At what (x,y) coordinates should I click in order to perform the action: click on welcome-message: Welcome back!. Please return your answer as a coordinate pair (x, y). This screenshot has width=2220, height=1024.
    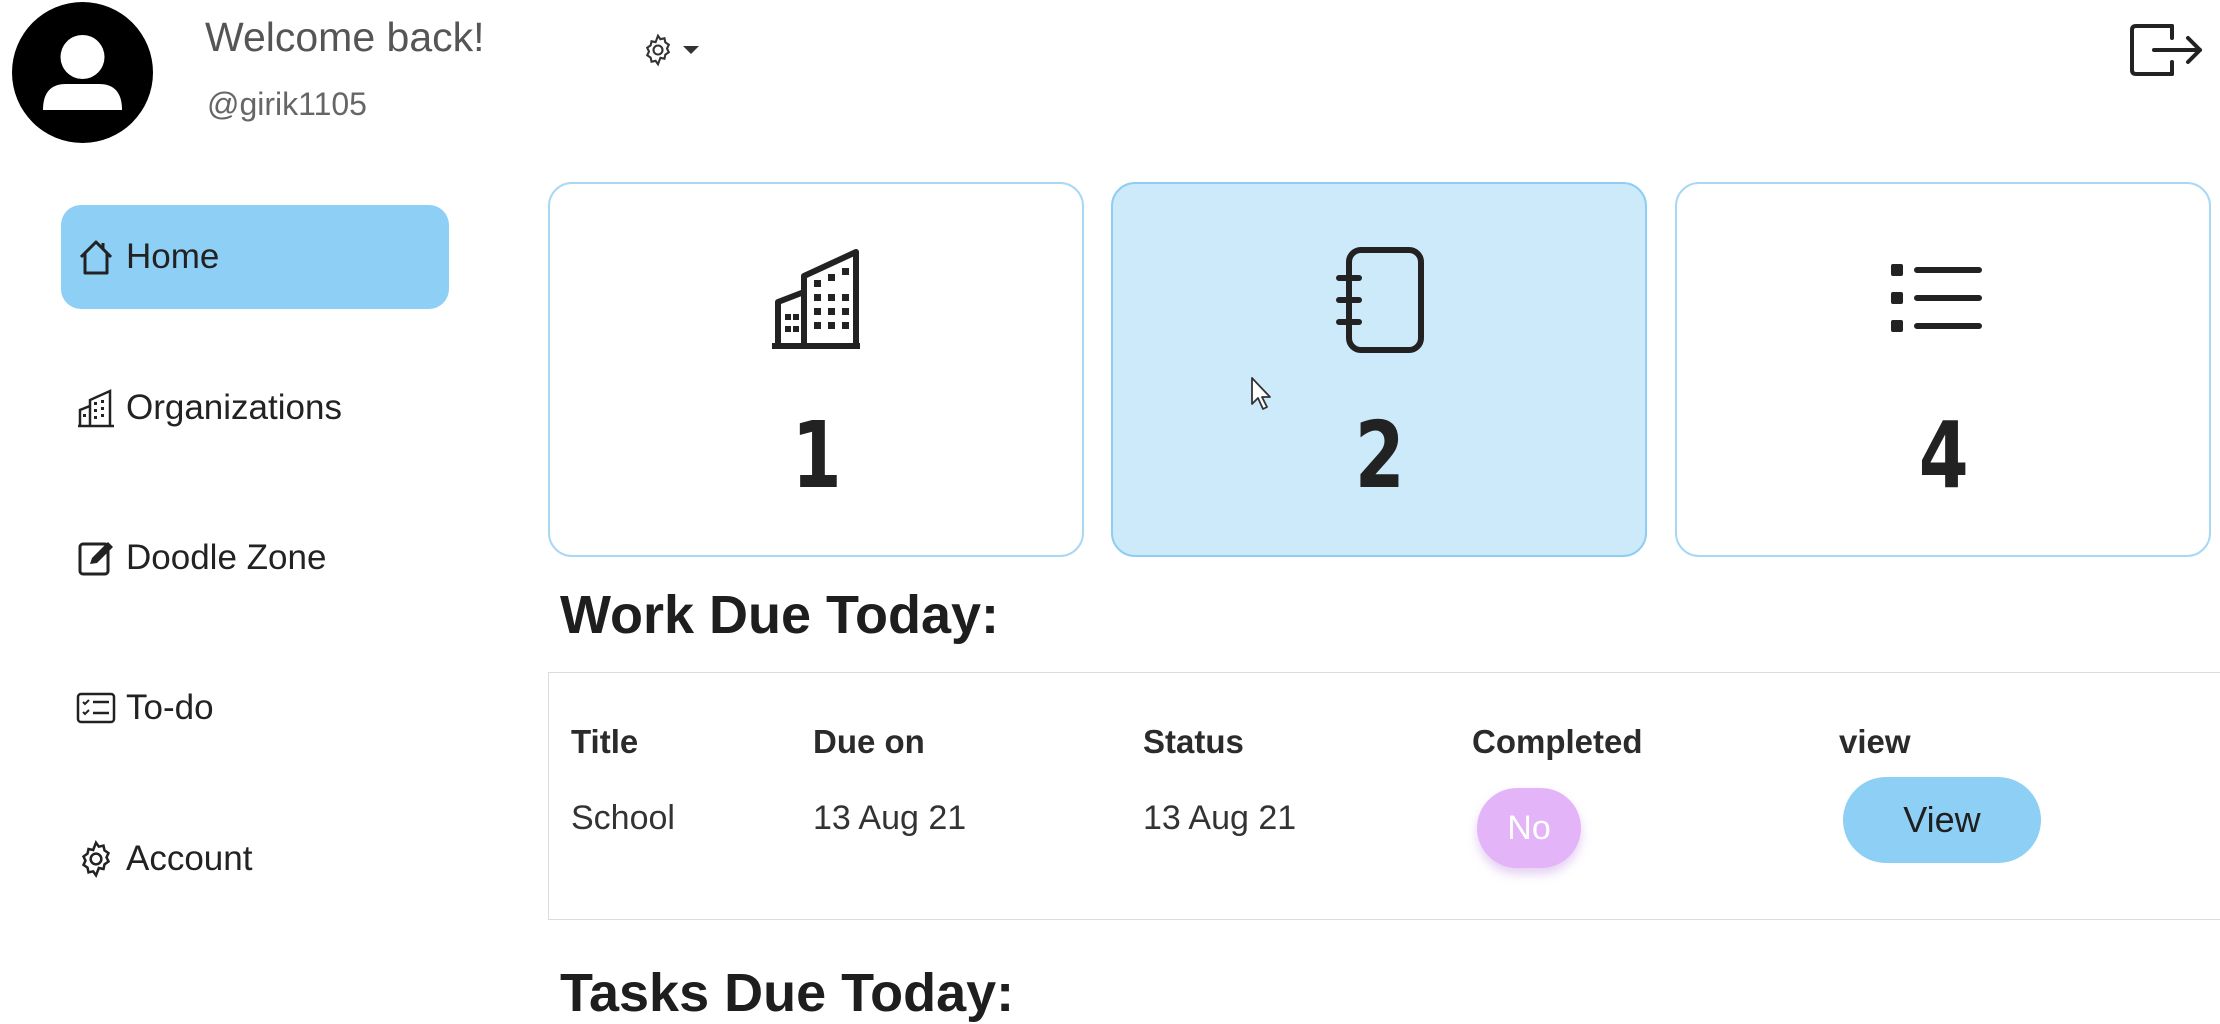
    Looking at the image, I should click on (345, 37).